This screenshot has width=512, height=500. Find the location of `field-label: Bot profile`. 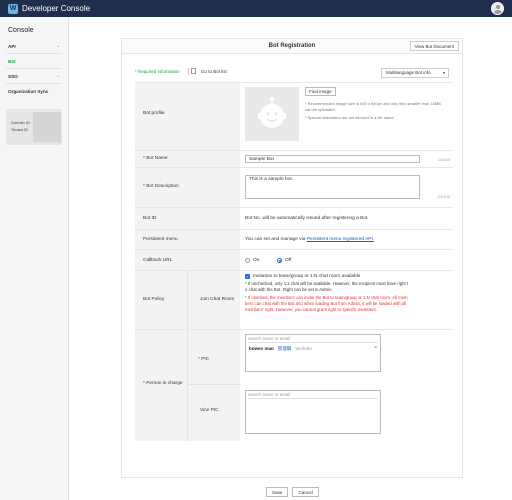

field-label: Bot profile is located at coordinates (154, 113).